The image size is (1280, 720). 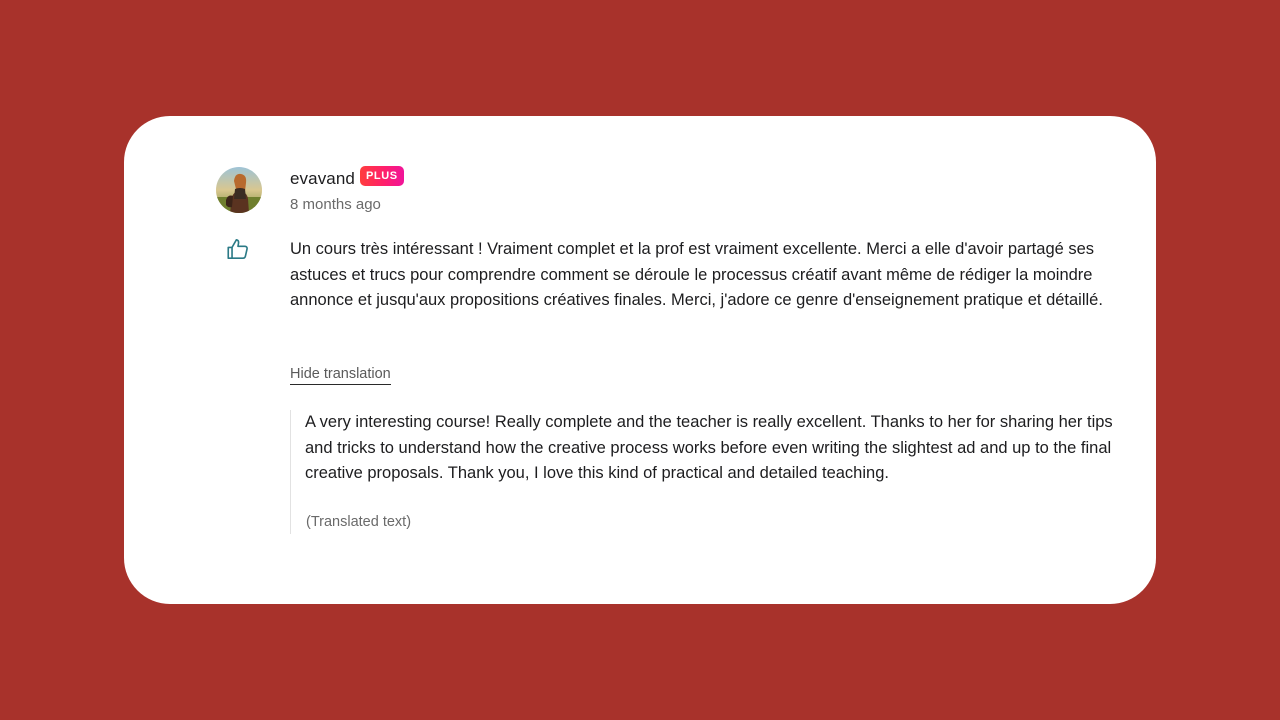 I want to click on username: evavand, so click(x=322, y=179).